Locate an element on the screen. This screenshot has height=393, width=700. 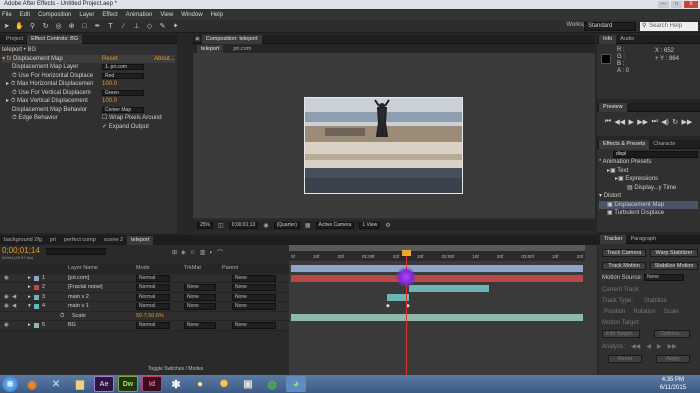
taskbar-after-effects: Ae is located at coordinates (104, 384).